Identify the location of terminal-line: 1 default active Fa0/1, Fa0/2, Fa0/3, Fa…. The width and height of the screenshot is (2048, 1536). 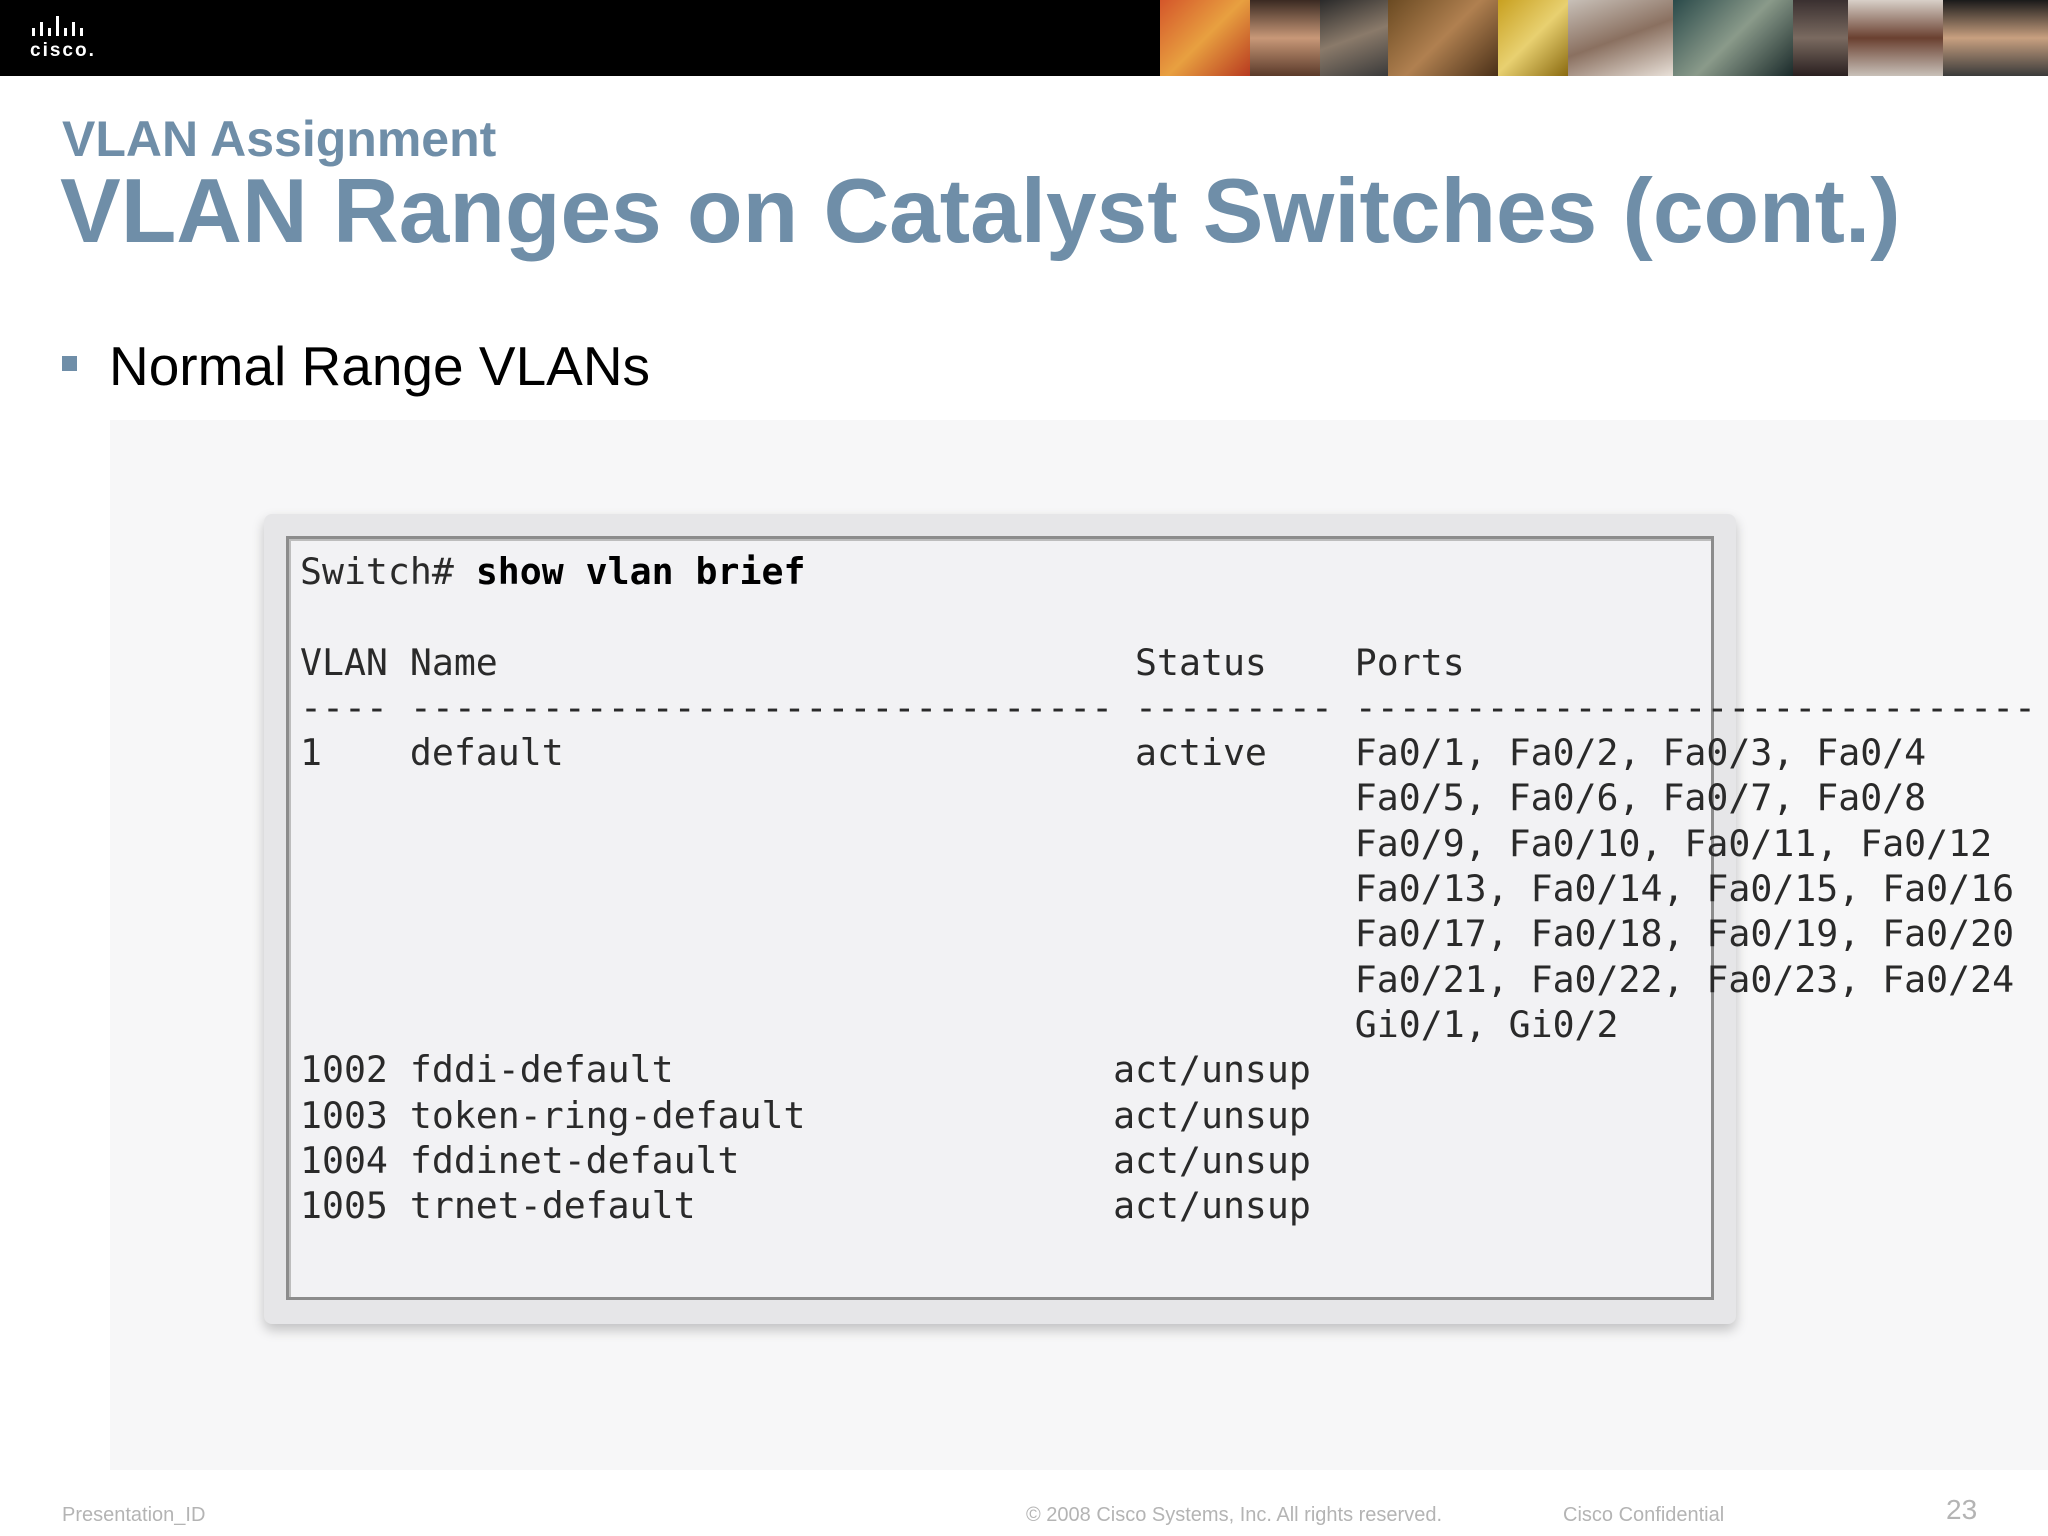
(1113, 753).